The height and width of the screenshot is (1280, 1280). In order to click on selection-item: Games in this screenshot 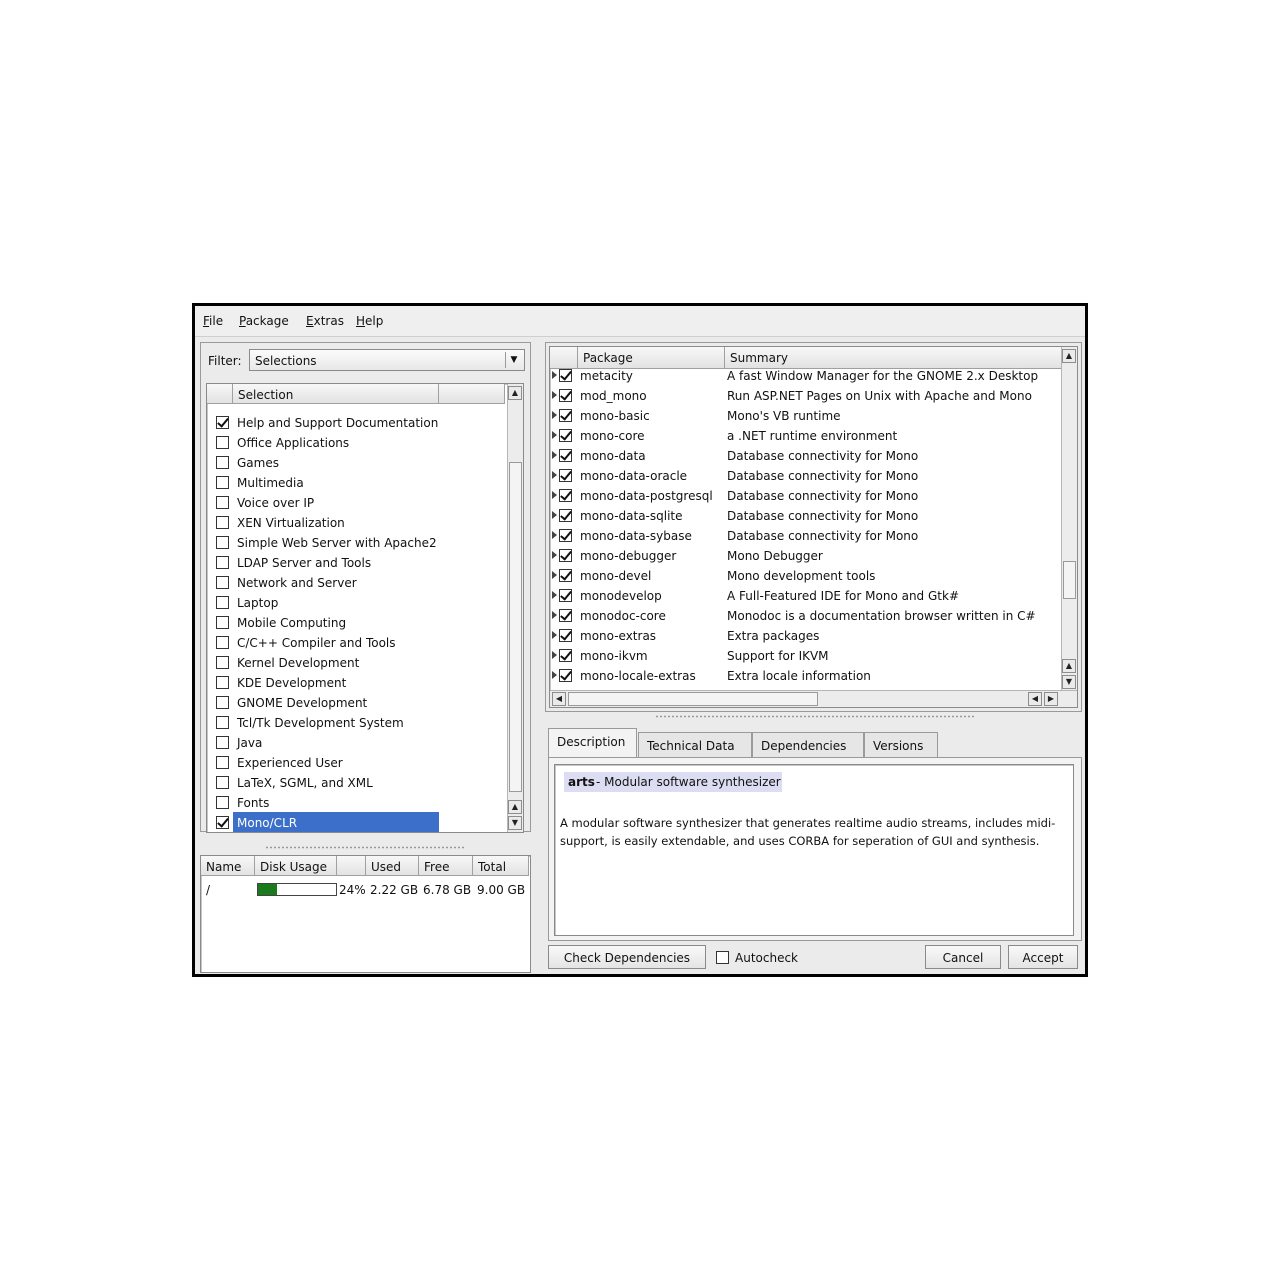, I will do `click(357, 462)`.